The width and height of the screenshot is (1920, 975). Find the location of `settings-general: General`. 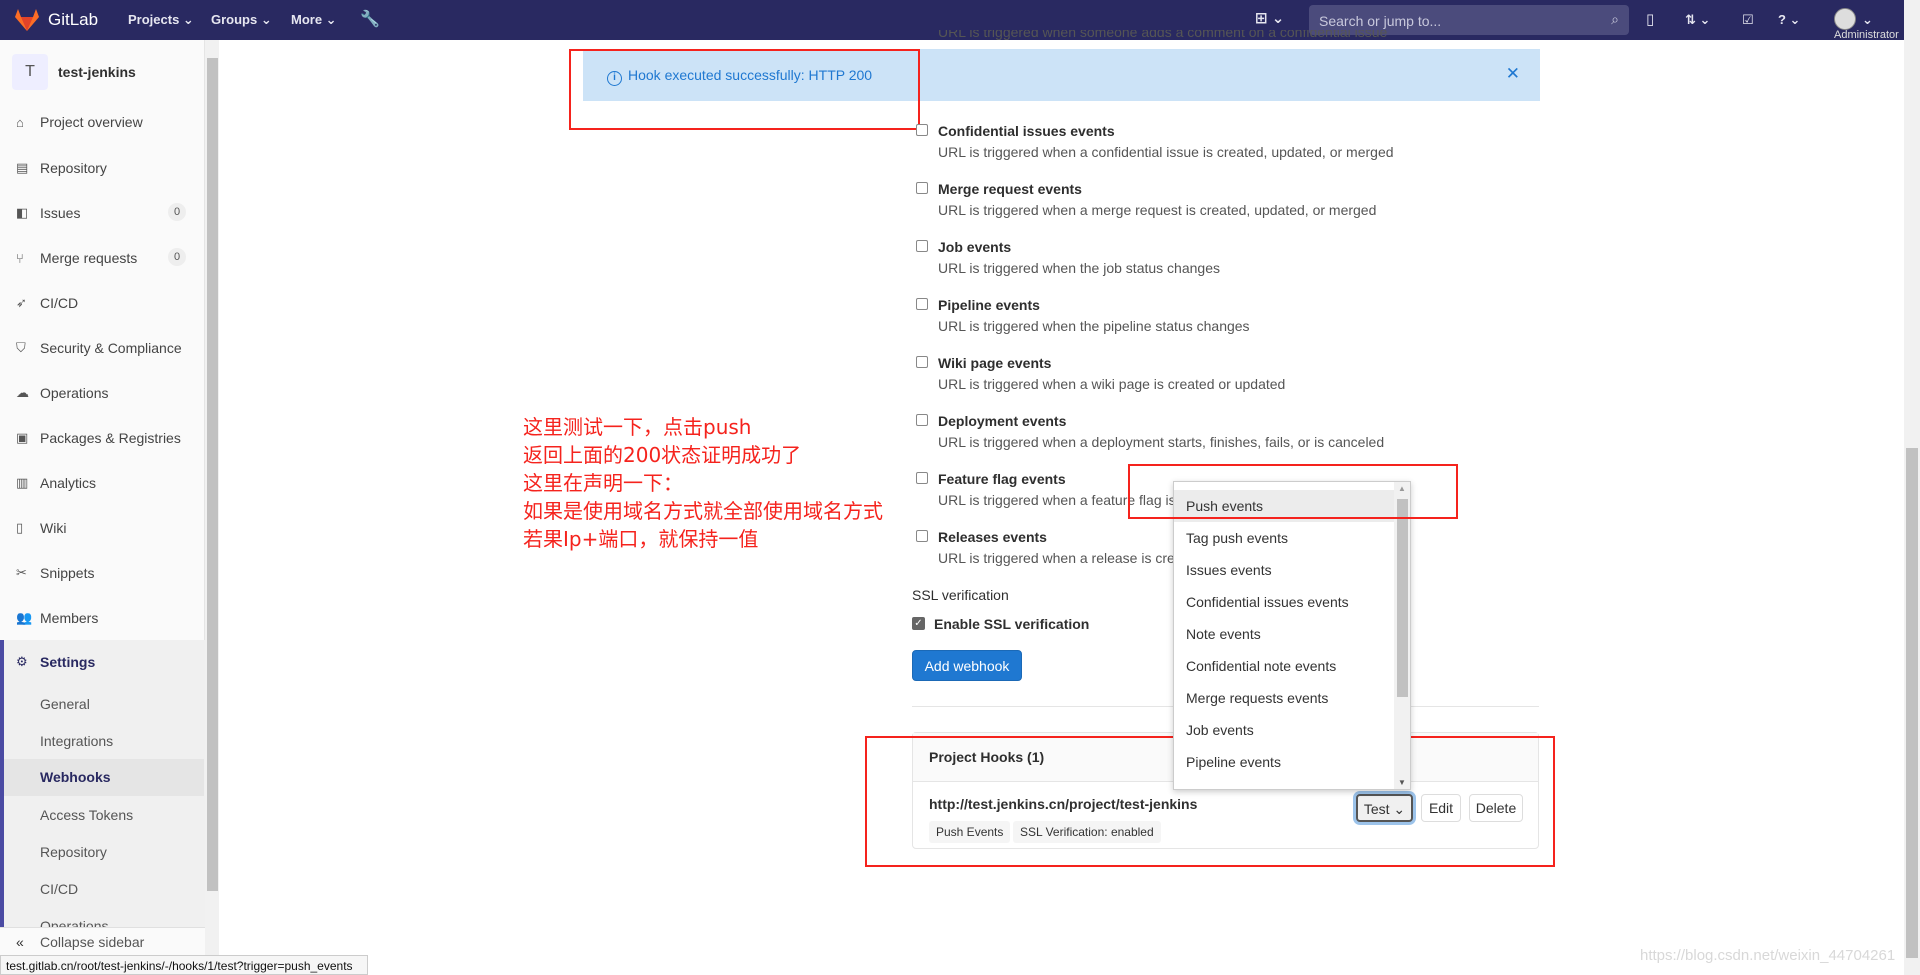

settings-general: General is located at coordinates (65, 704).